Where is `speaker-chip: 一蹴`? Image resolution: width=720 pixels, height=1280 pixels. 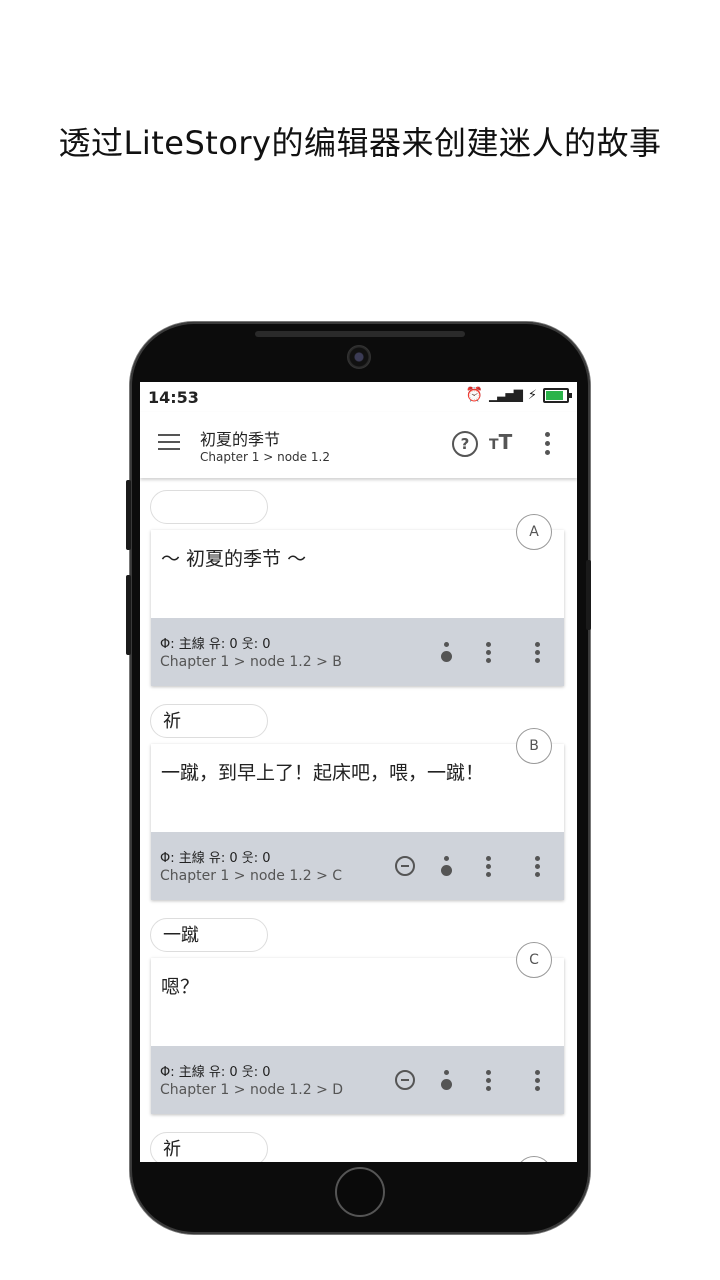
speaker-chip: 一蹴 is located at coordinates (209, 935).